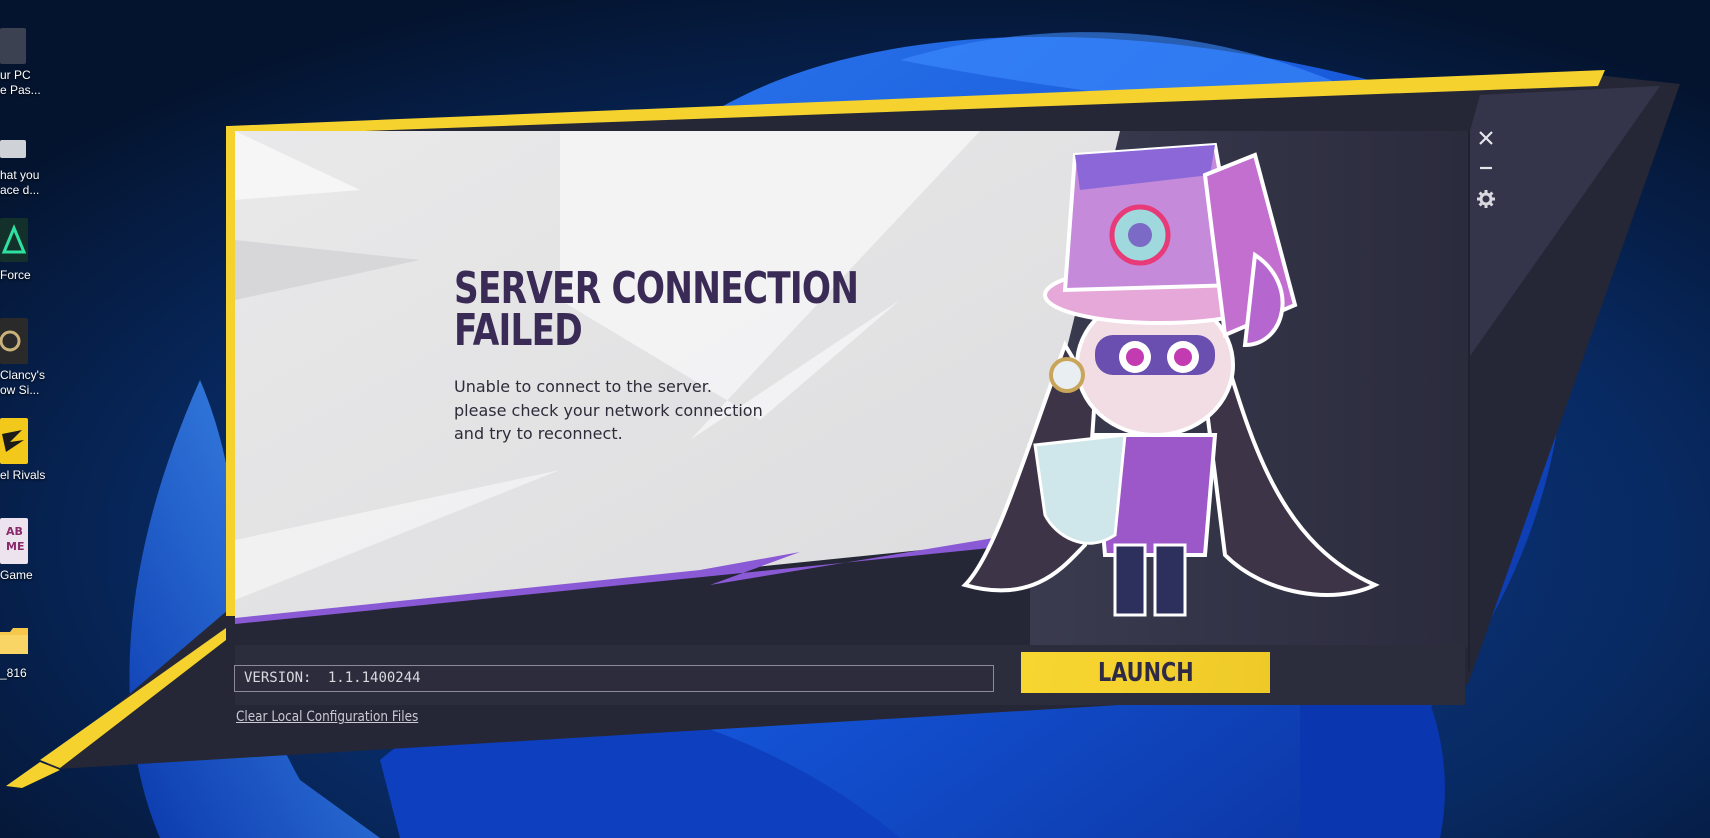  I want to click on close-icon, so click(1486, 138).